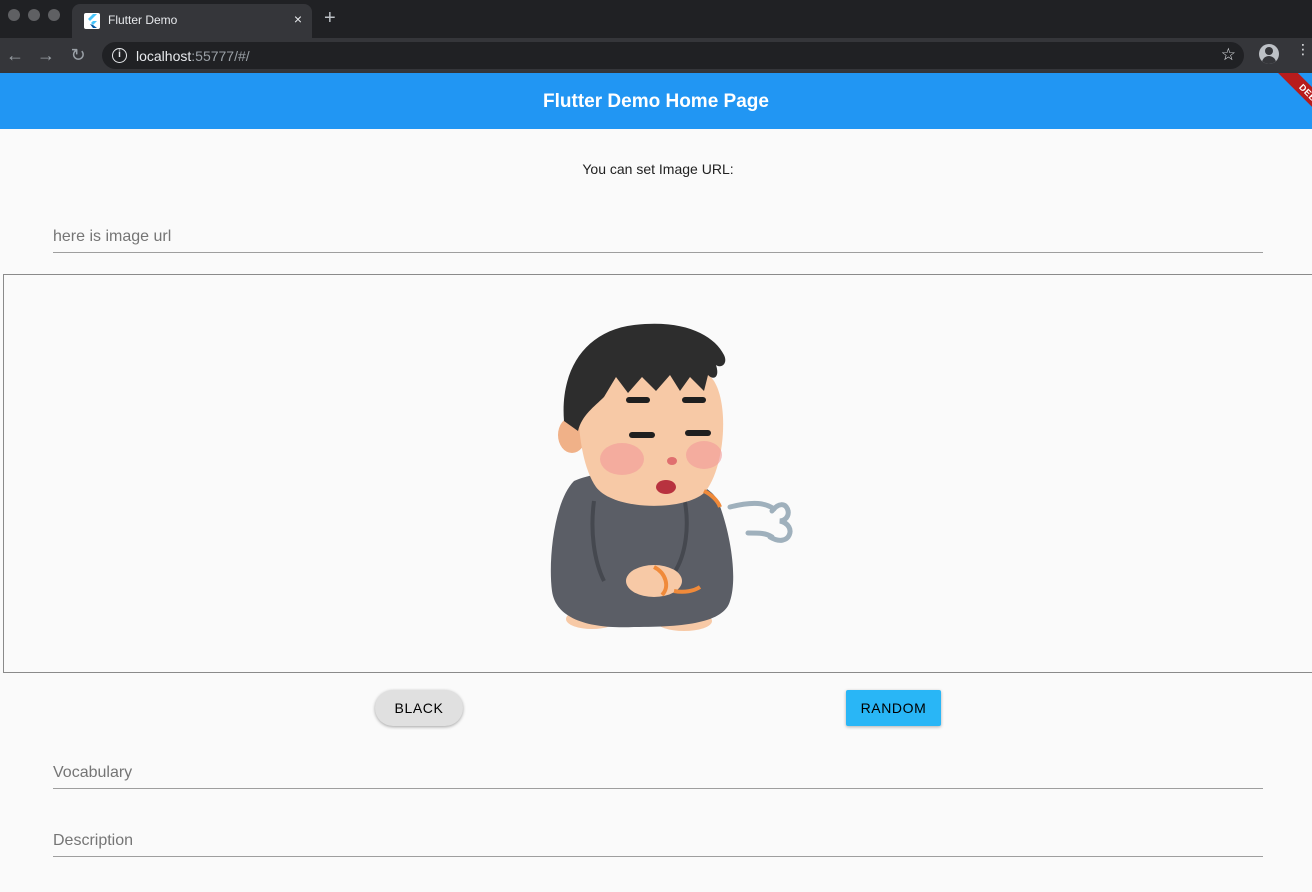 The width and height of the screenshot is (1312, 892). I want to click on vocabulary-input, so click(658, 768).